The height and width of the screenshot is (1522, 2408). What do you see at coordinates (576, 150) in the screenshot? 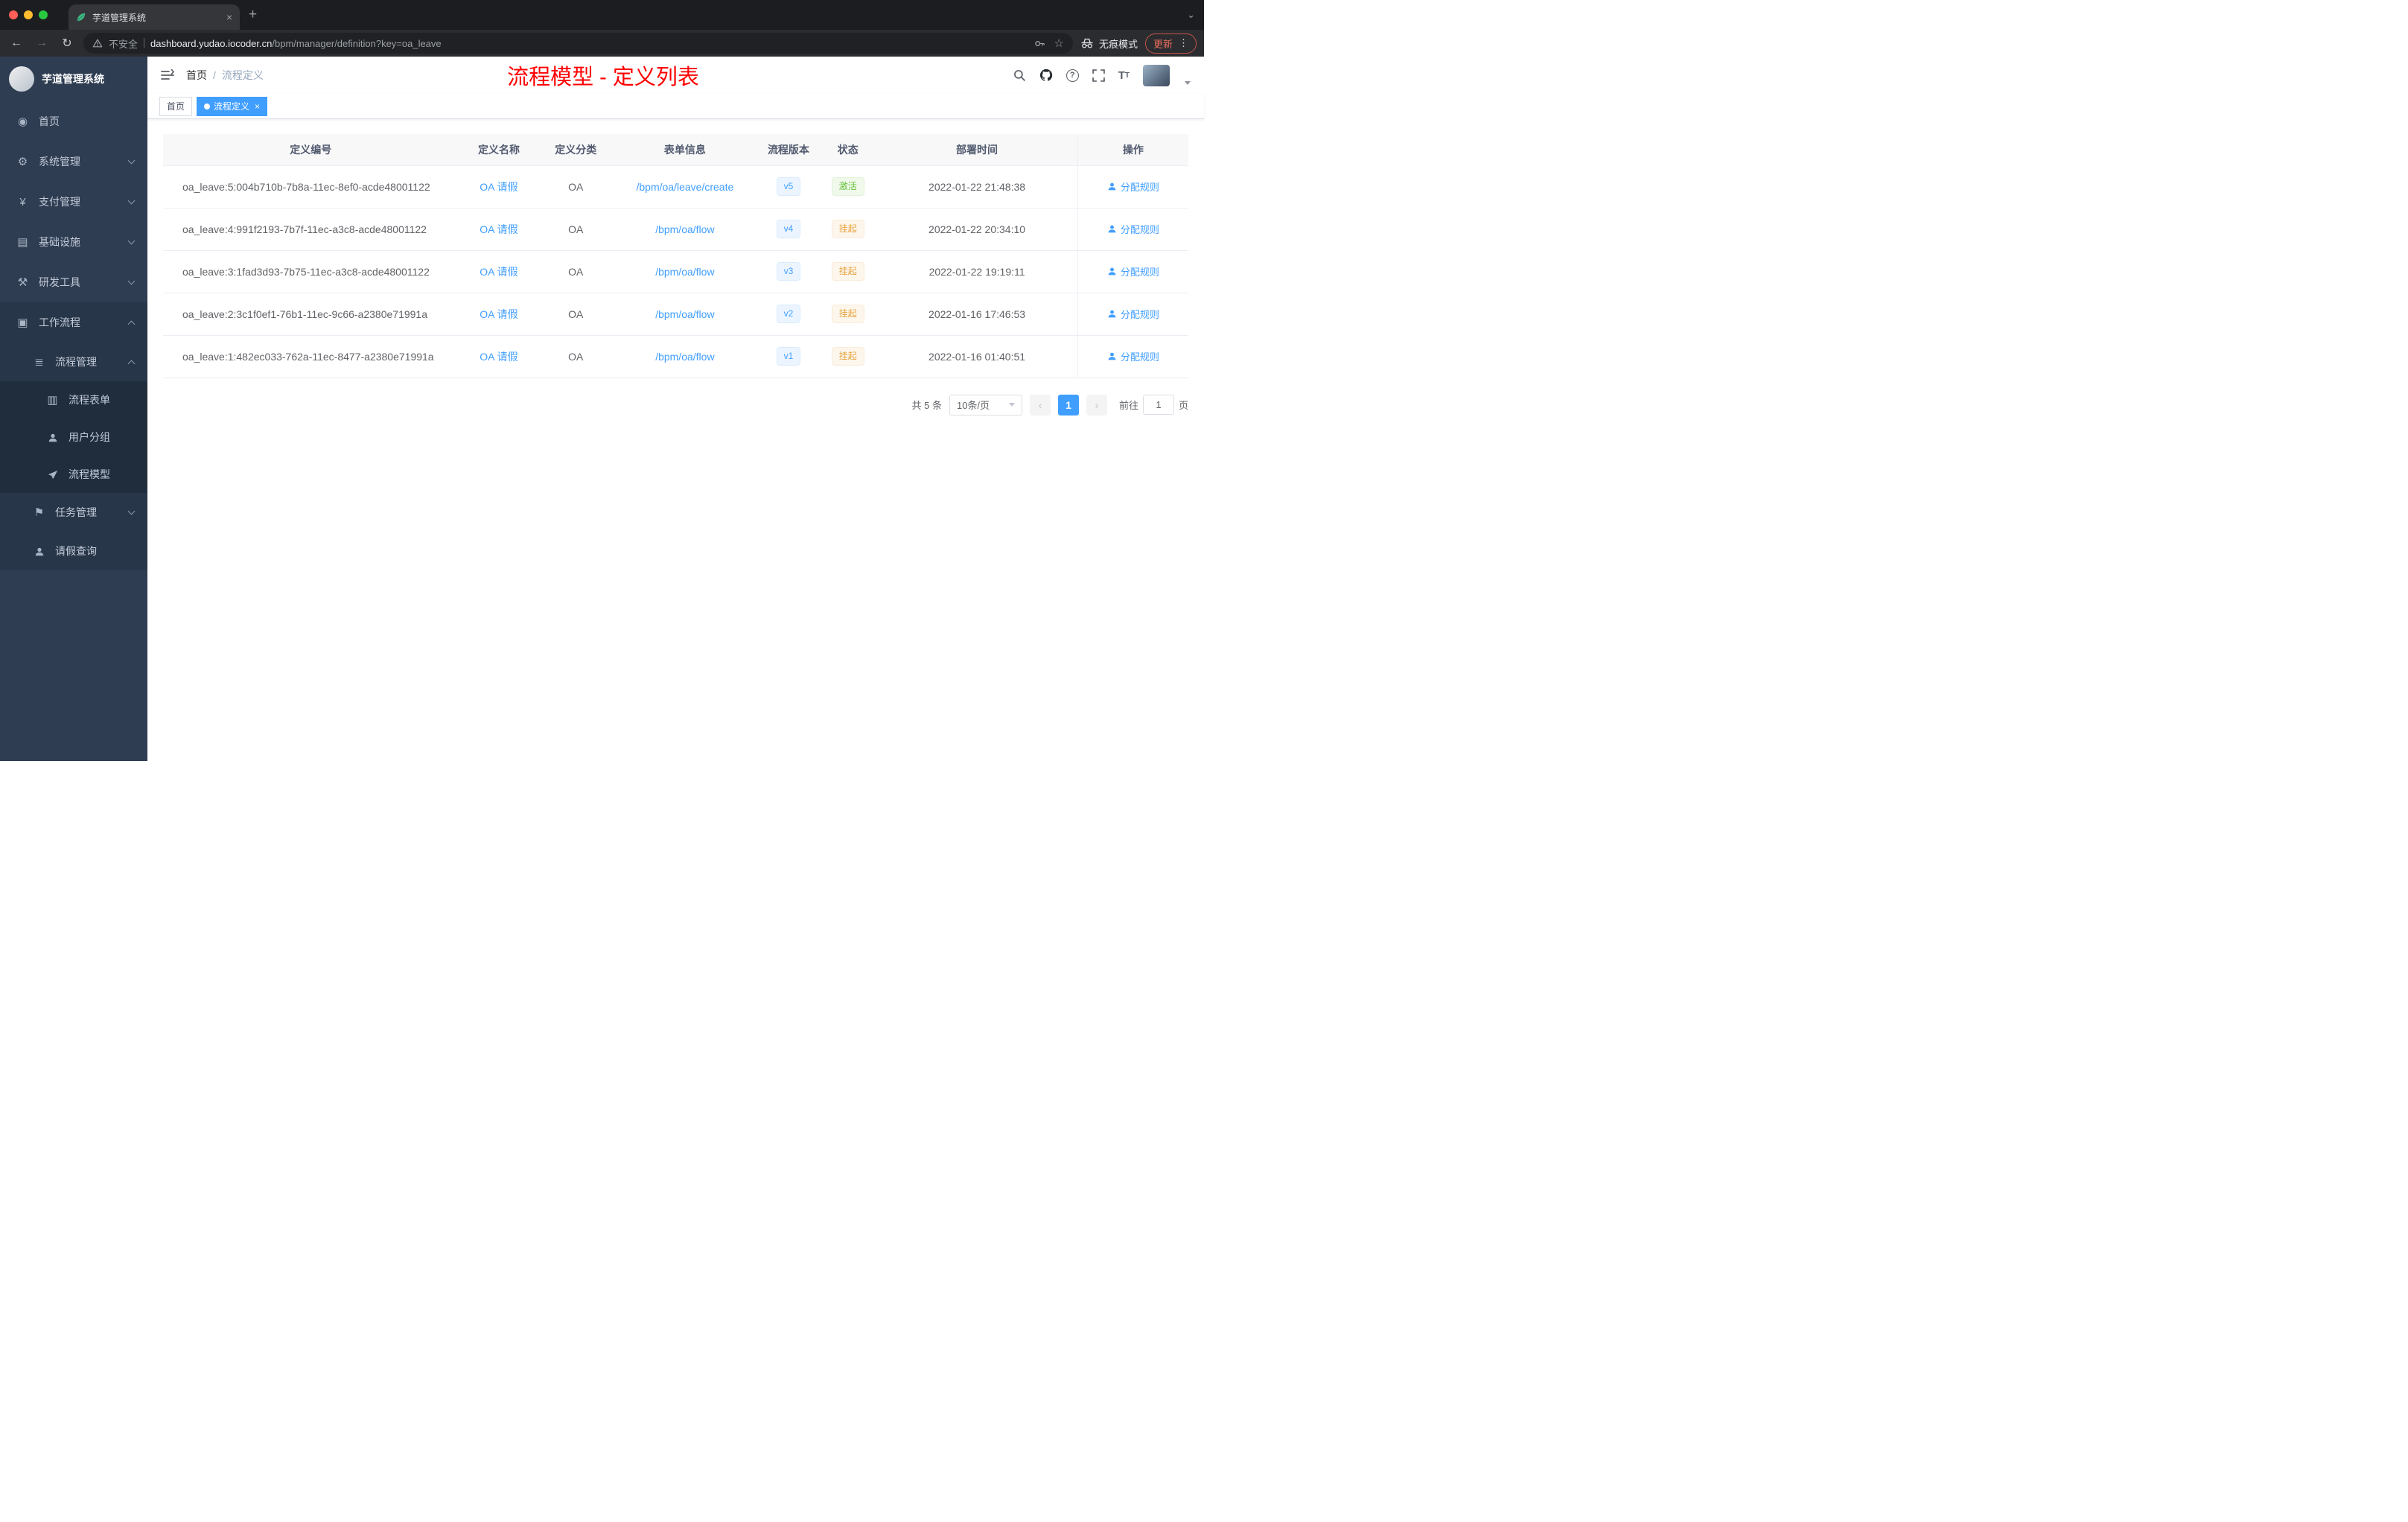
I see `column-header-category: 定义分类` at bounding box center [576, 150].